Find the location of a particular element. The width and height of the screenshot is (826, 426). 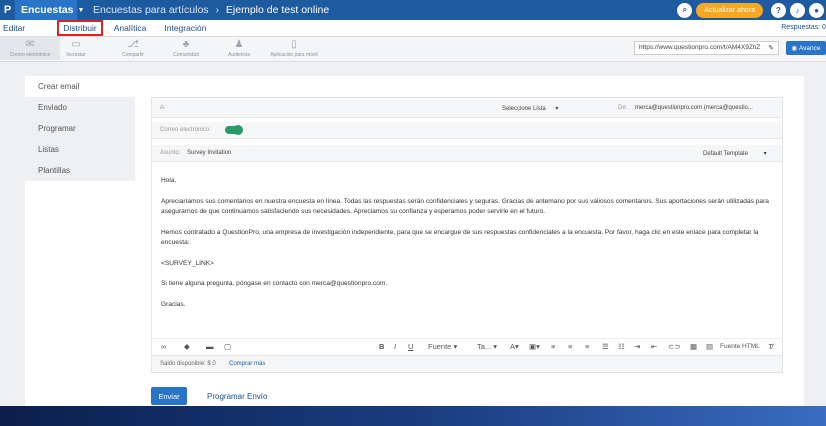

code-icon: ▤ is located at coordinates (709, 346).